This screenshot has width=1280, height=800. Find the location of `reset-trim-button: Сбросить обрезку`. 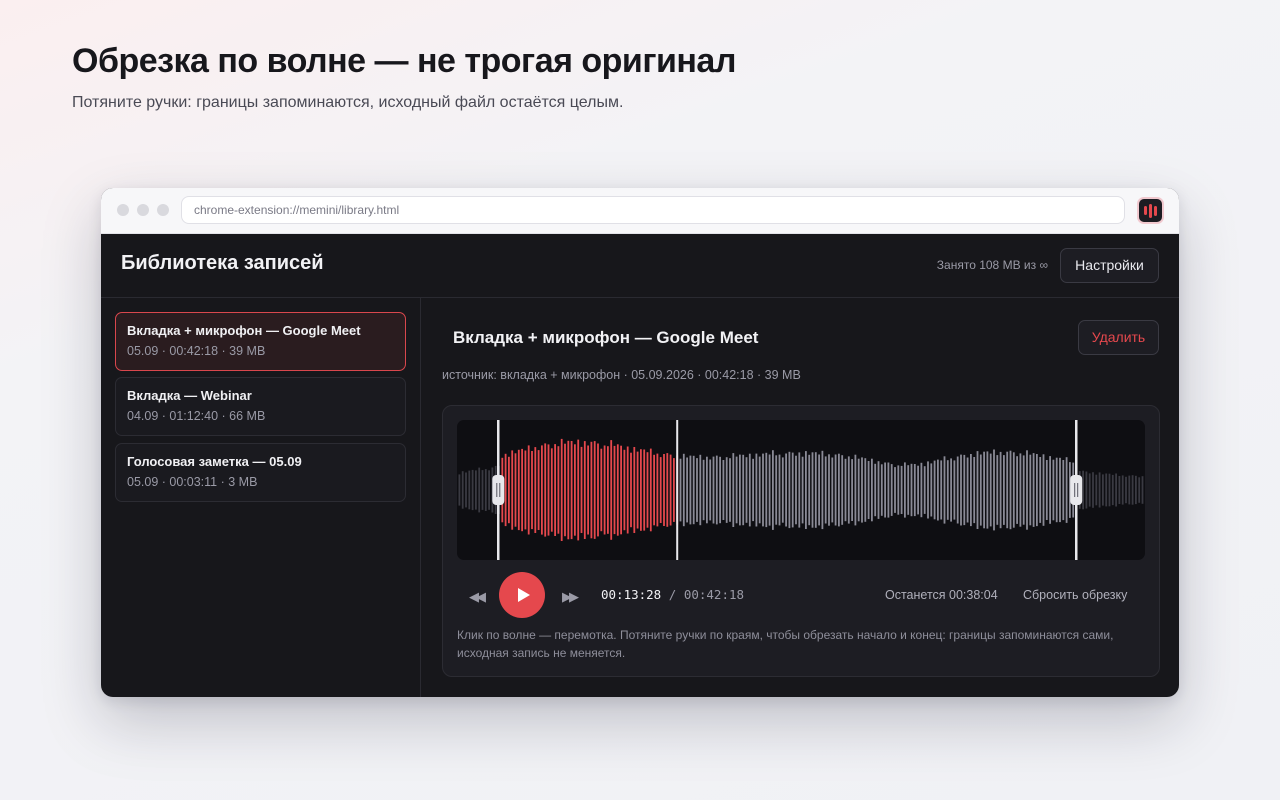

reset-trim-button: Сбросить обрезку is located at coordinates (1075, 595).